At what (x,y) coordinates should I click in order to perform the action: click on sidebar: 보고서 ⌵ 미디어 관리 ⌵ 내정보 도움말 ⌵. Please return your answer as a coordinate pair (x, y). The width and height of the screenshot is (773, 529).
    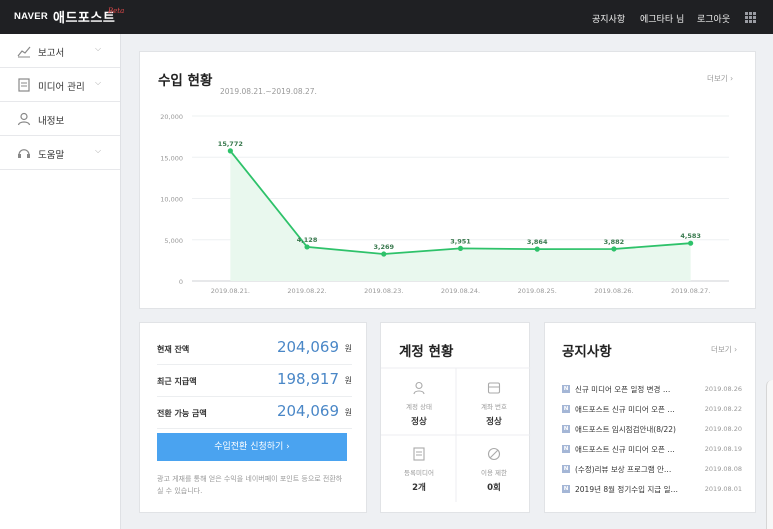
    Looking at the image, I should click on (60, 281).